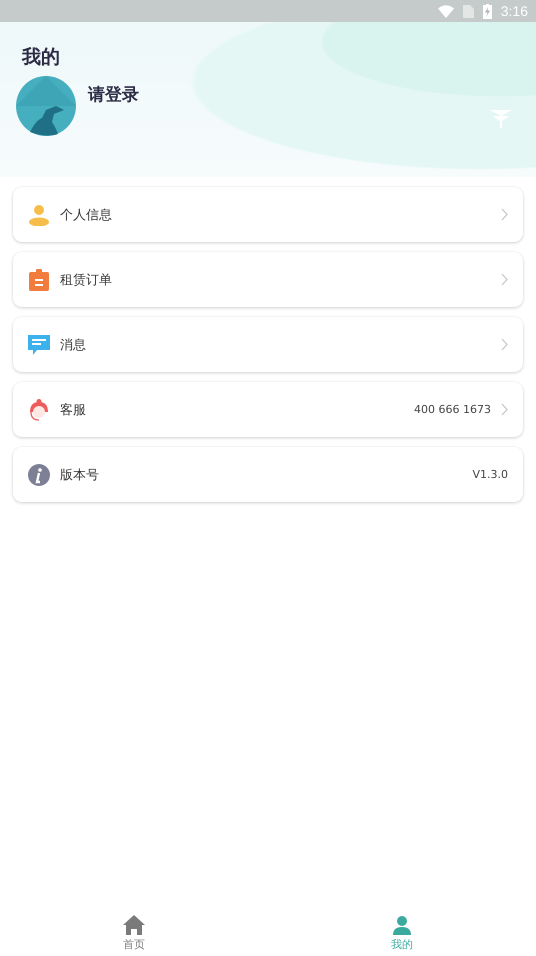 The width and height of the screenshot is (536, 956). I want to click on menu-label: 个人信息, so click(86, 215).